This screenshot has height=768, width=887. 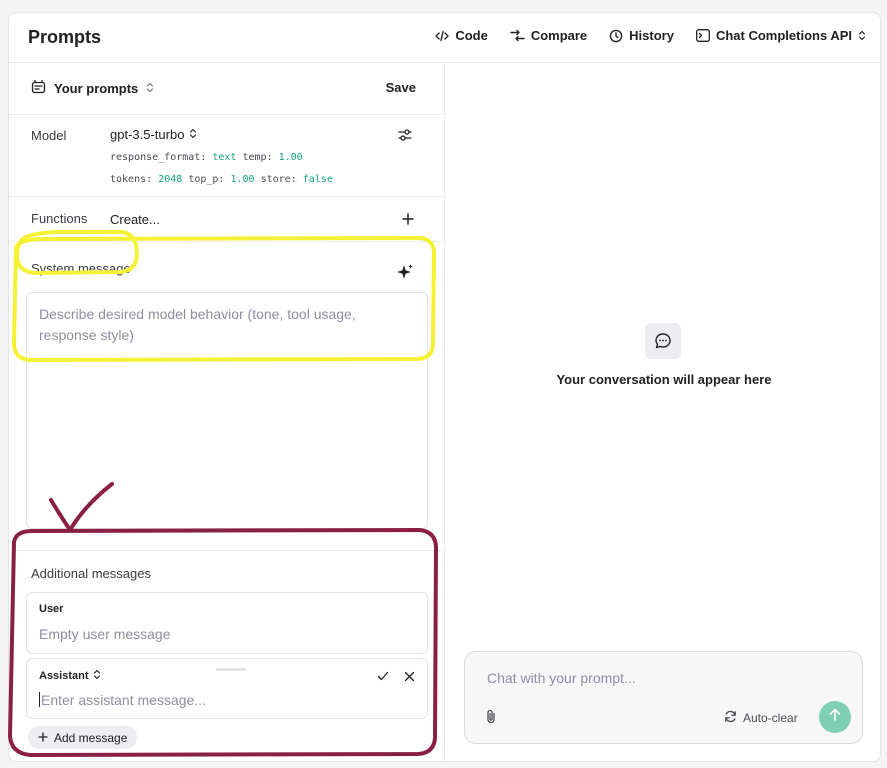 What do you see at coordinates (65, 37) in the screenshot?
I see `page-title: Prompts` at bounding box center [65, 37].